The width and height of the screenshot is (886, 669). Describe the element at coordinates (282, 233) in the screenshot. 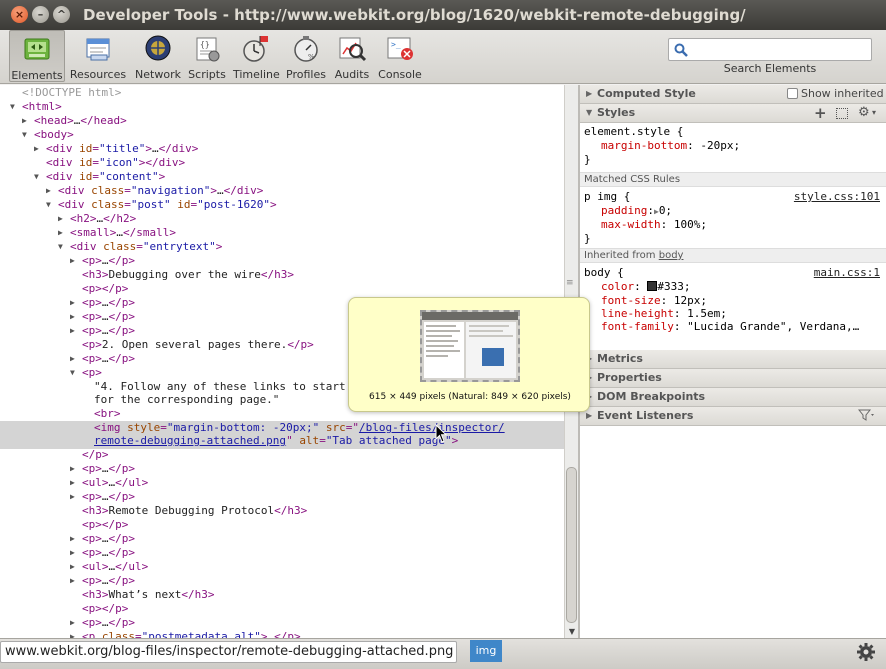

I see `tree-row-small: ▶ <small>…</small>` at that location.